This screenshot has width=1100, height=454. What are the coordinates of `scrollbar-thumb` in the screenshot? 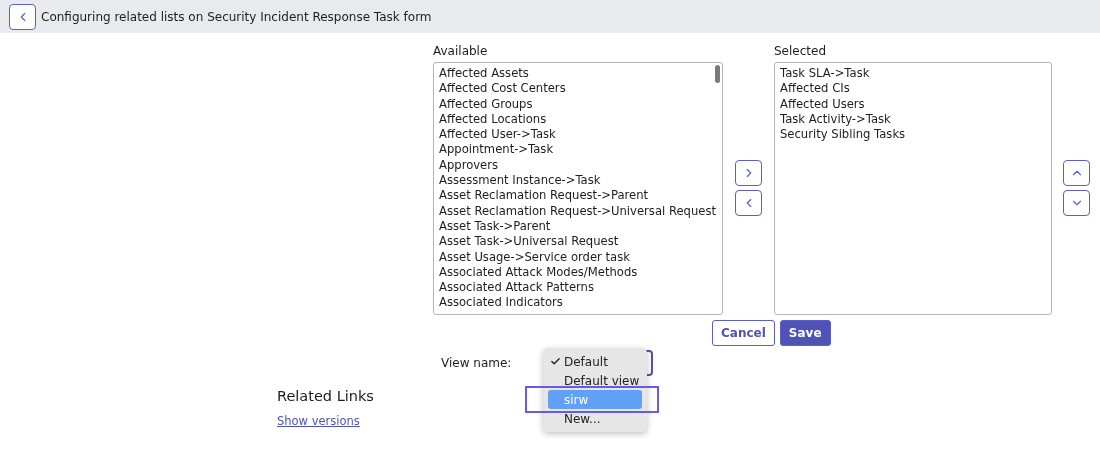 It's located at (717, 74).